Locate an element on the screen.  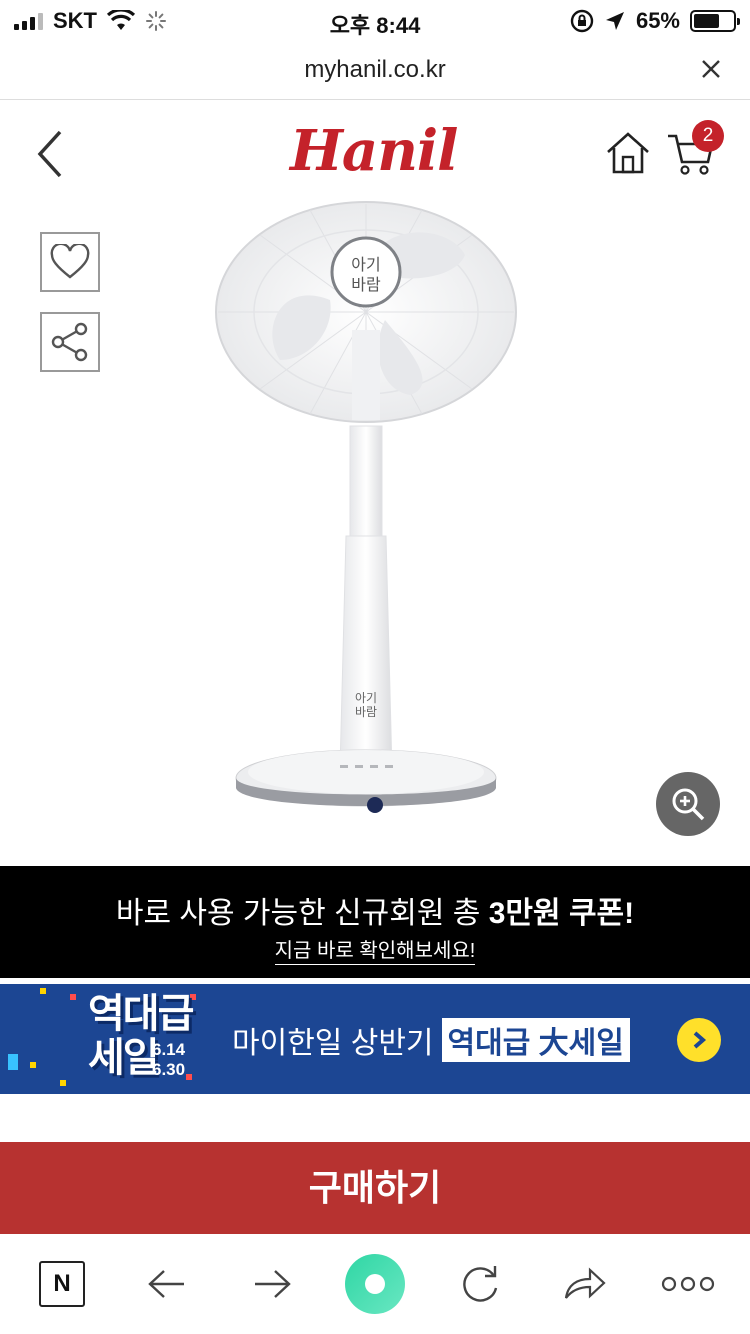
location-icon is located at coordinates (614, 21).